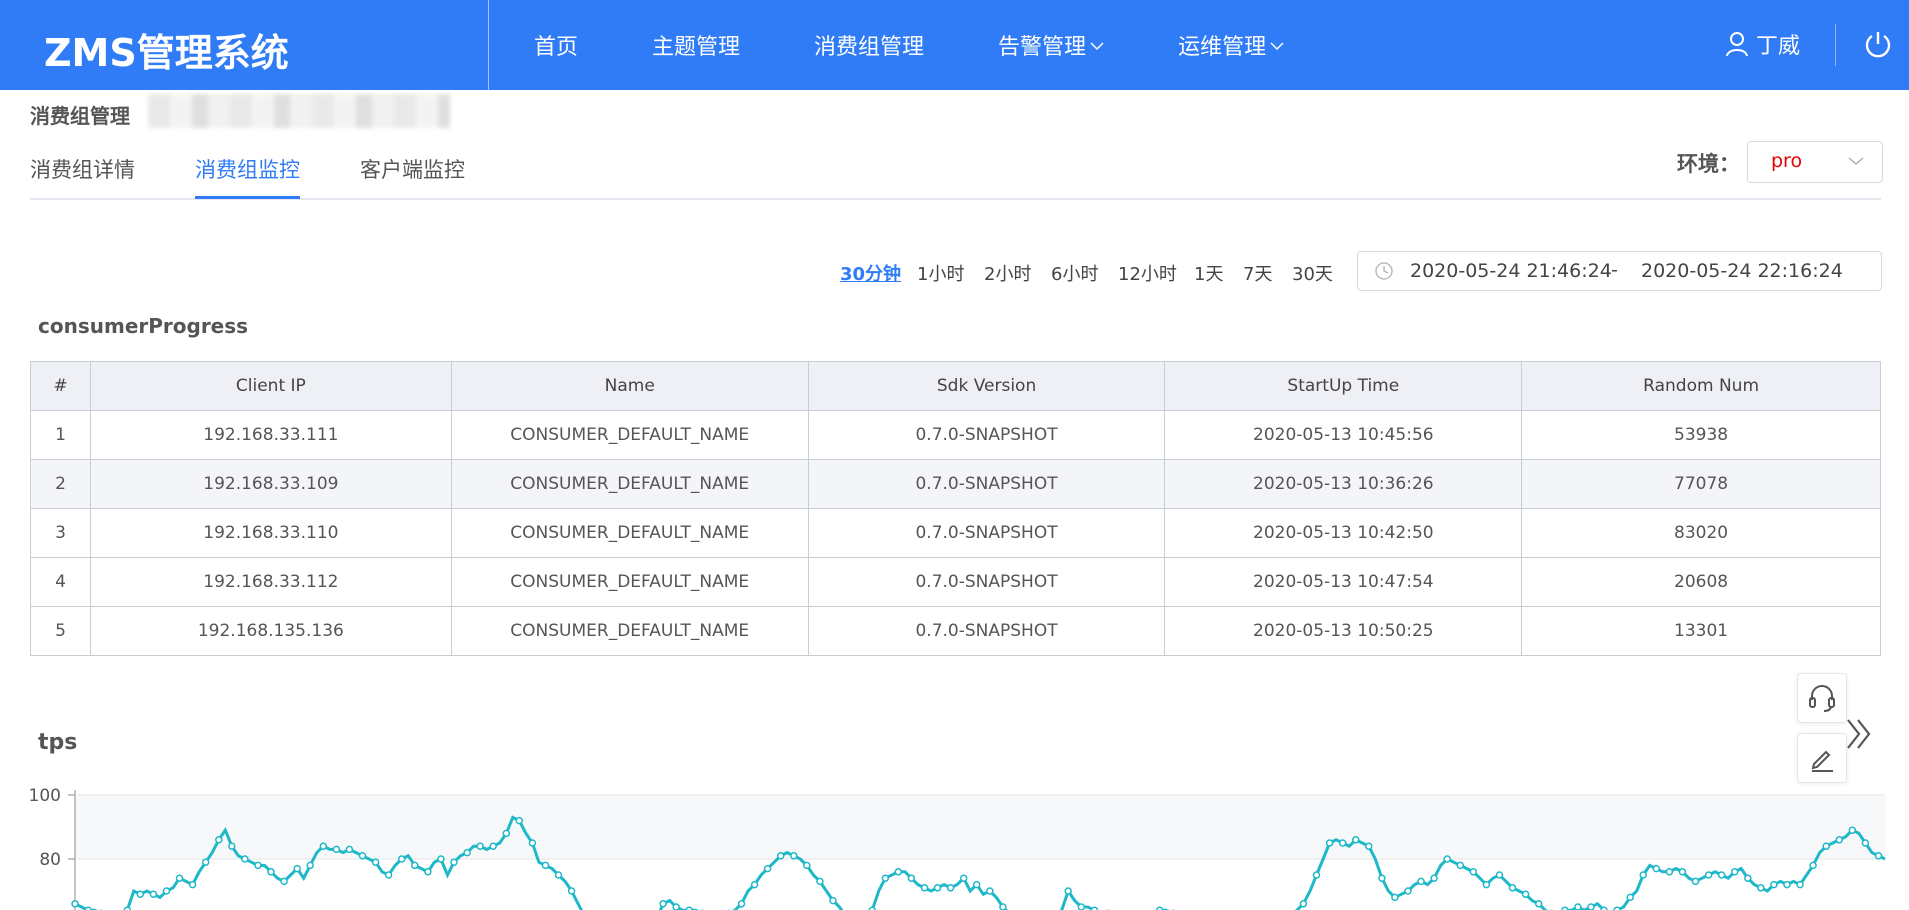 This screenshot has width=1909, height=910. Describe the element at coordinates (1822, 698) in the screenshot. I see `customer-service-button` at that location.